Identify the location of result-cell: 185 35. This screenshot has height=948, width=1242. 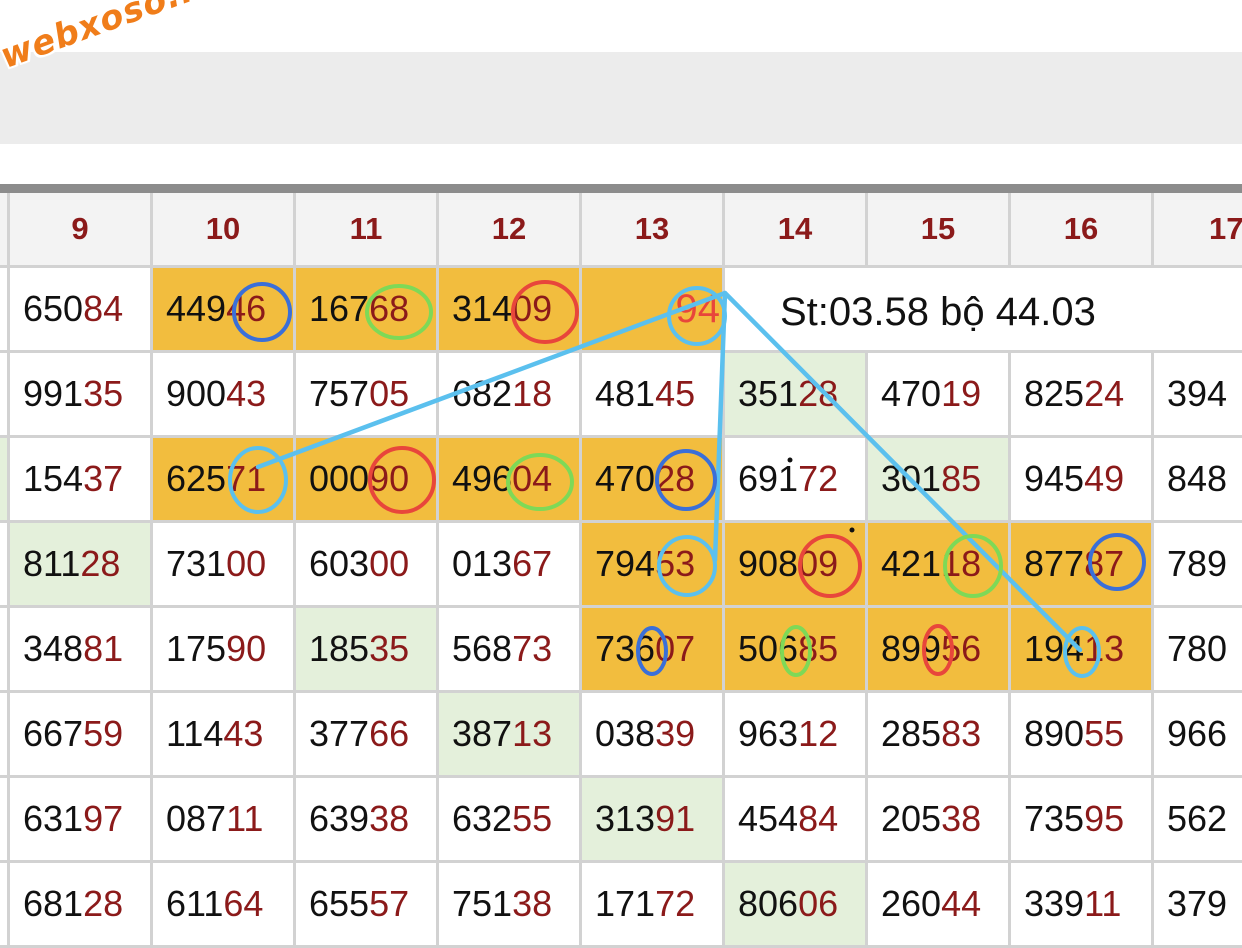
(367, 650).